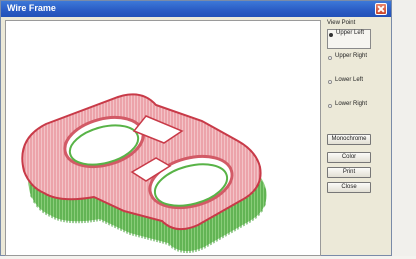 The image size is (416, 259). Describe the element at coordinates (349, 80) in the screenshot. I see `view-option-label: Lower Left` at that location.